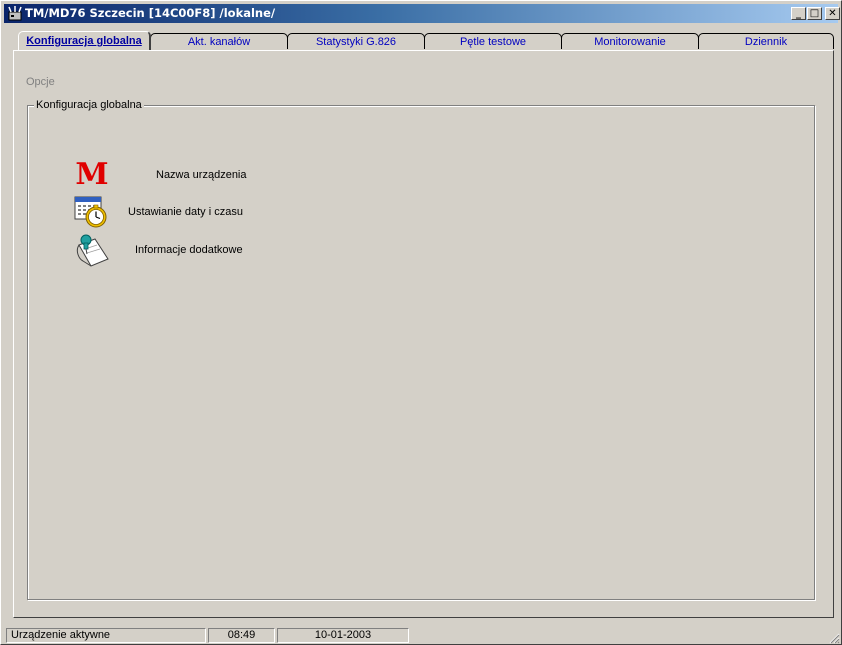 The image size is (842, 645). What do you see at coordinates (201, 175) in the screenshot?
I see `option-label: Nazwa urządzenia` at bounding box center [201, 175].